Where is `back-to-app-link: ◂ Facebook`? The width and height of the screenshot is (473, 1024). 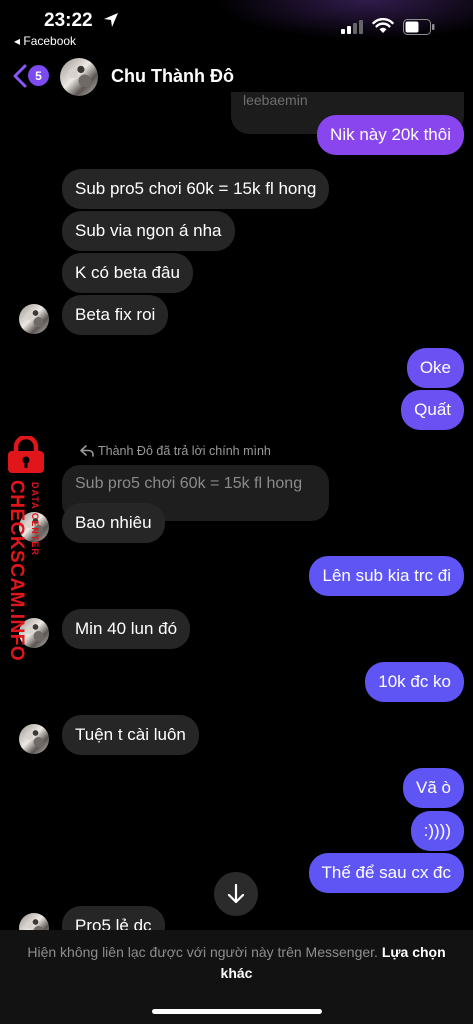 back-to-app-link: ◂ Facebook is located at coordinates (45, 41).